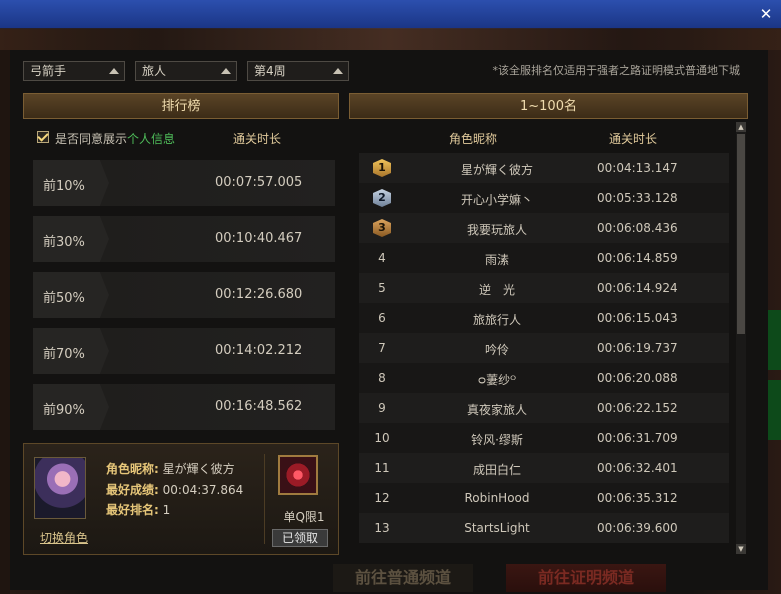 This screenshot has height=594, width=781. Describe the element at coordinates (382, 498) in the screenshot. I see `list-item-rank: 12` at that location.